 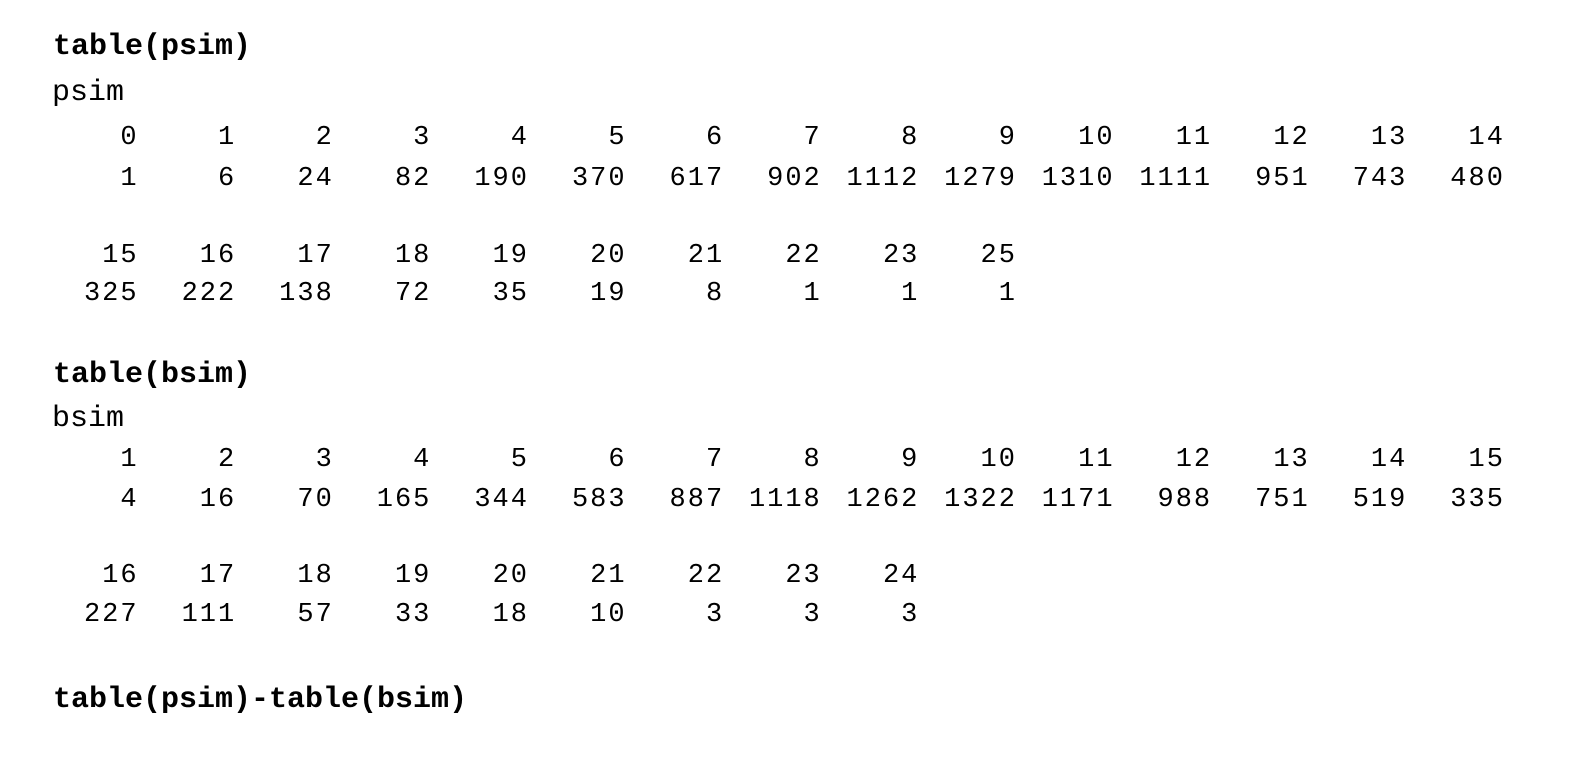 What do you see at coordinates (209, 615) in the screenshot?
I see `table-count-cell: 111` at bounding box center [209, 615].